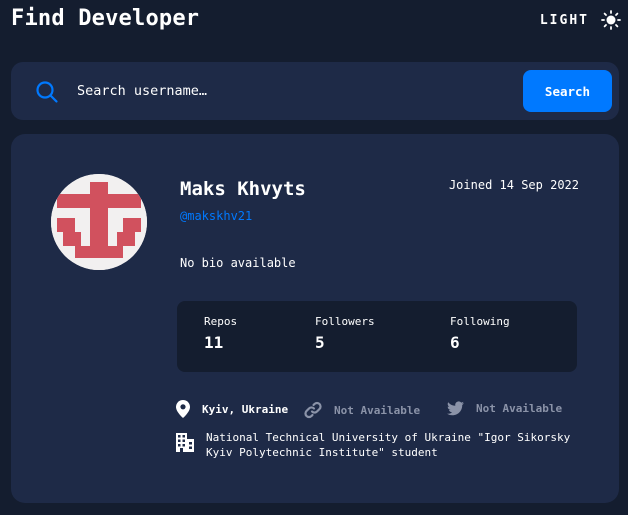 This screenshot has height=515, width=628. Describe the element at coordinates (377, 410) in the screenshot. I see `blog-text: Not Available` at that location.